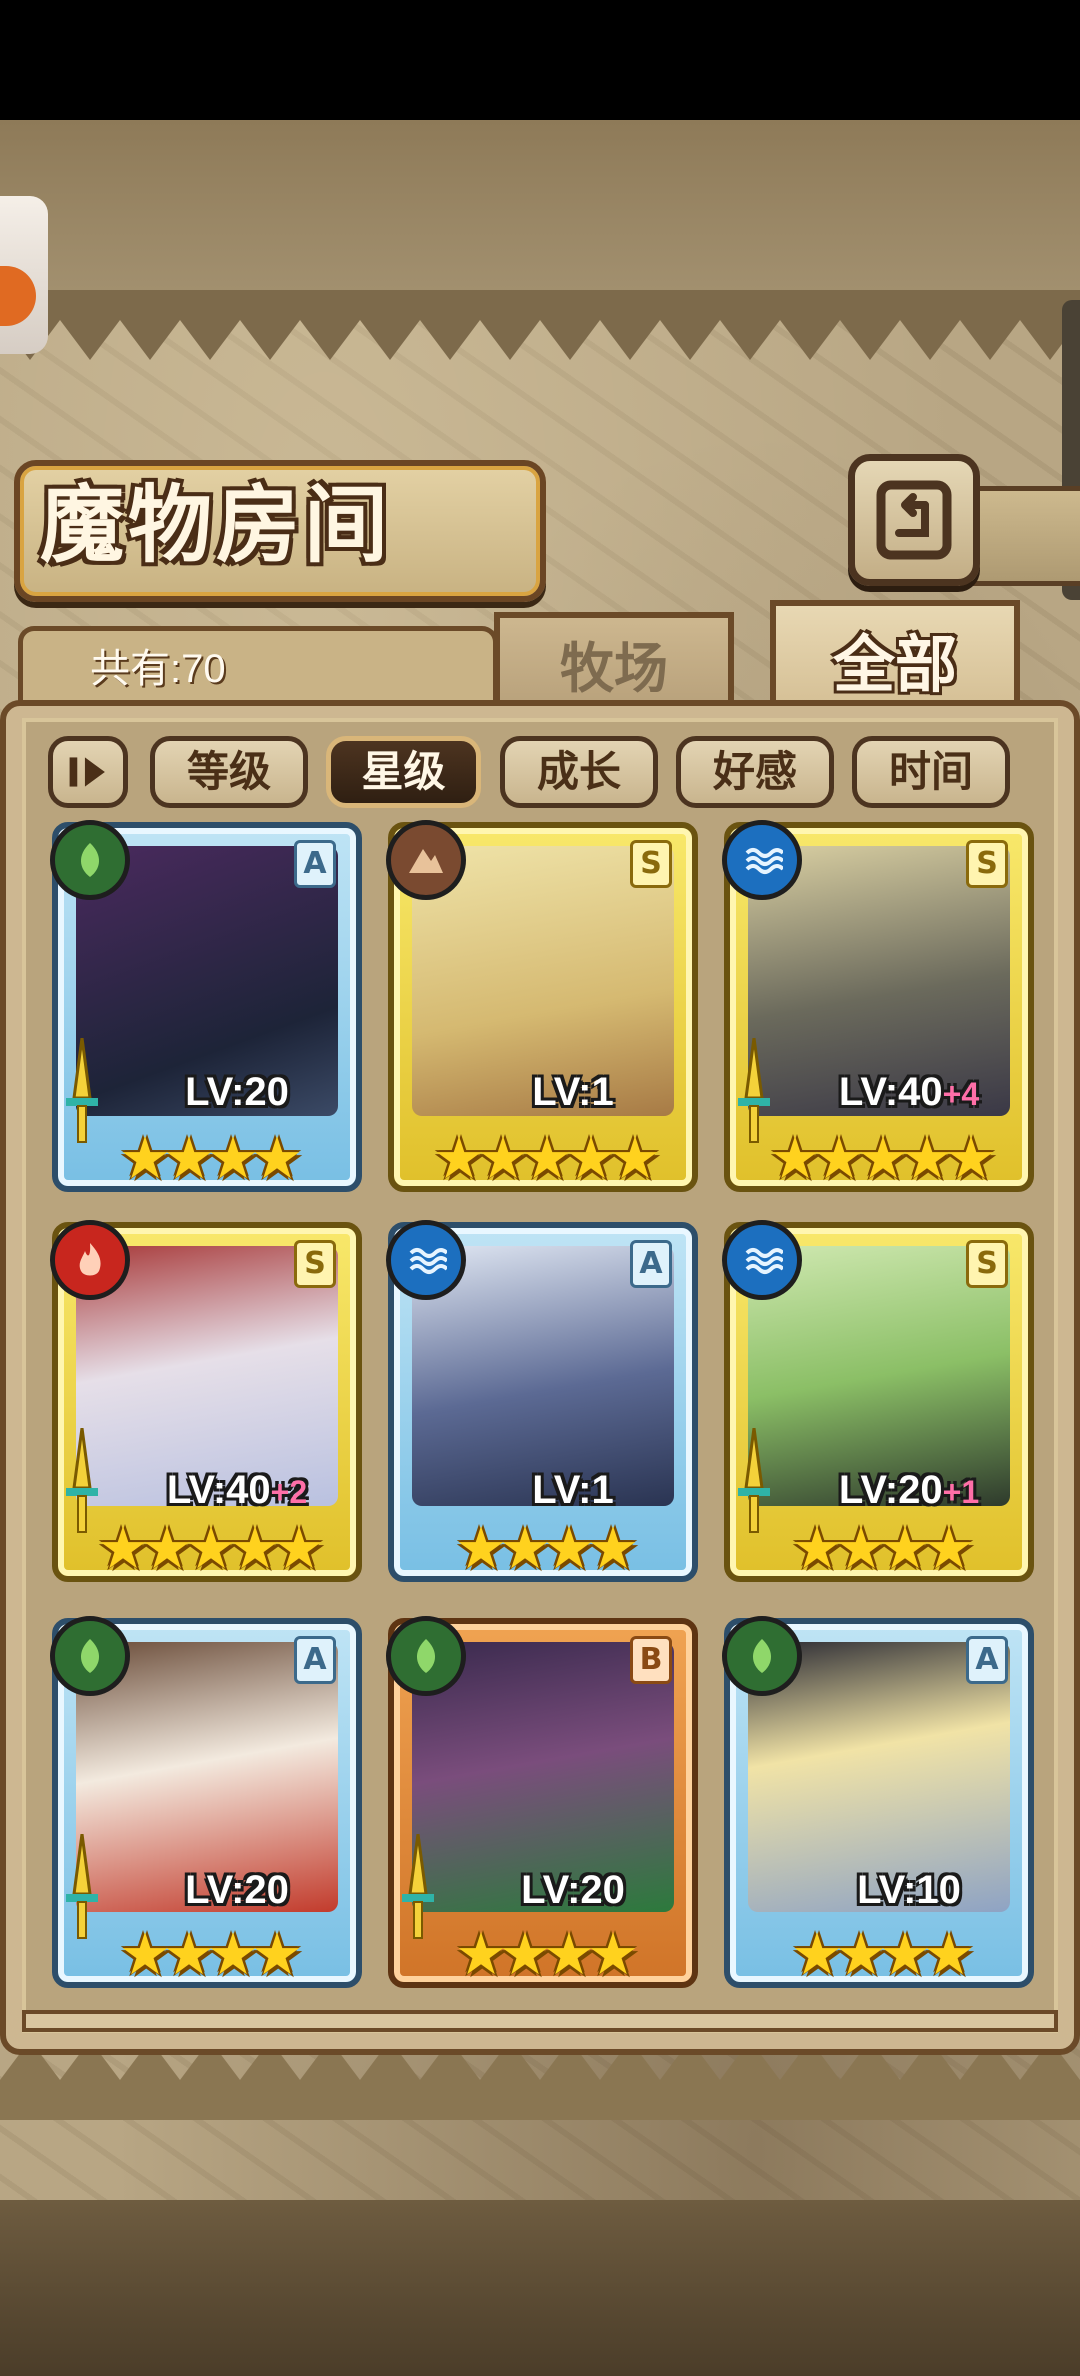 The image size is (1080, 2376). Describe the element at coordinates (90, 1260) in the screenshot. I see `fire-element-icon` at that location.